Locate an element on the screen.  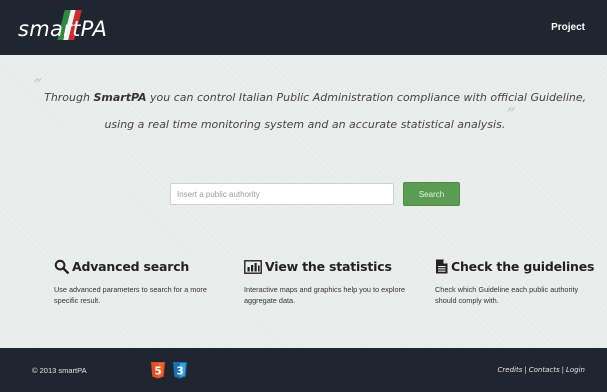
site-logo: smartPA is located at coordinates (63, 25).